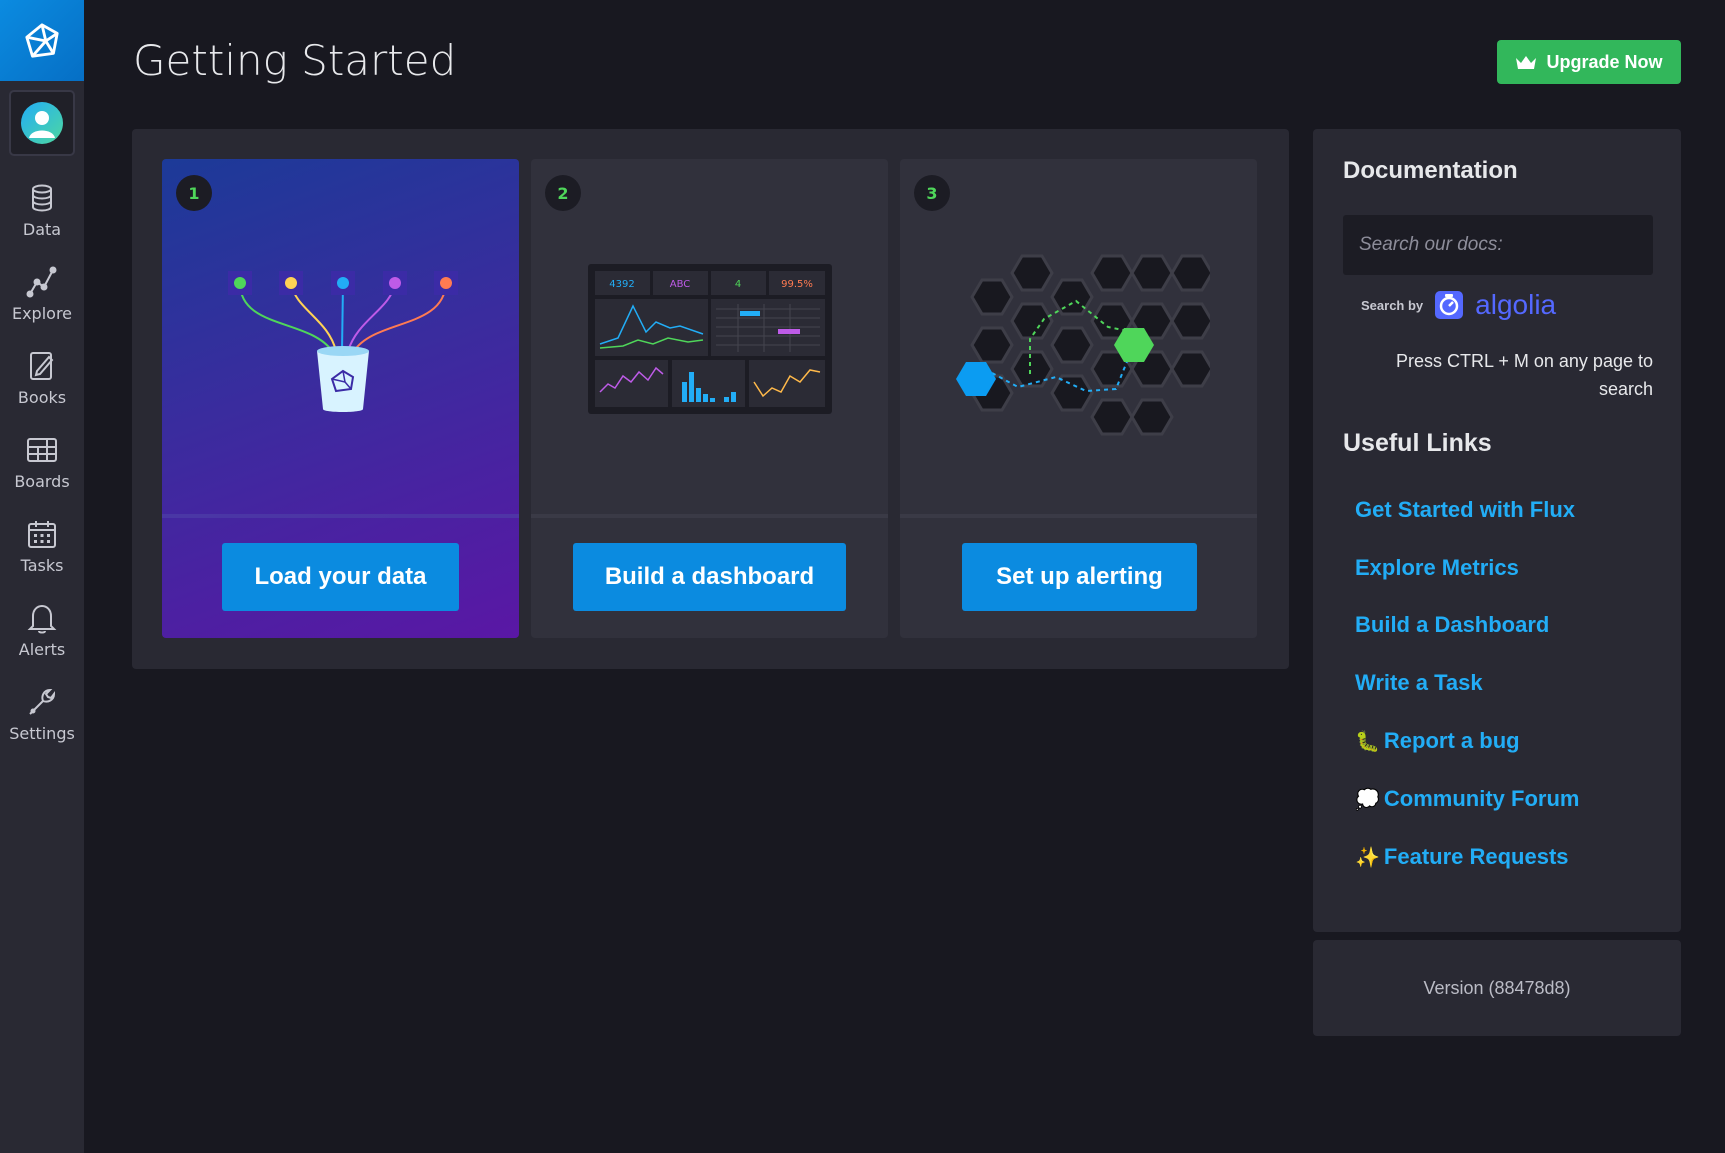 This screenshot has height=1153, width=1725. I want to click on sidebar-item-data: Data, so click(42, 221).